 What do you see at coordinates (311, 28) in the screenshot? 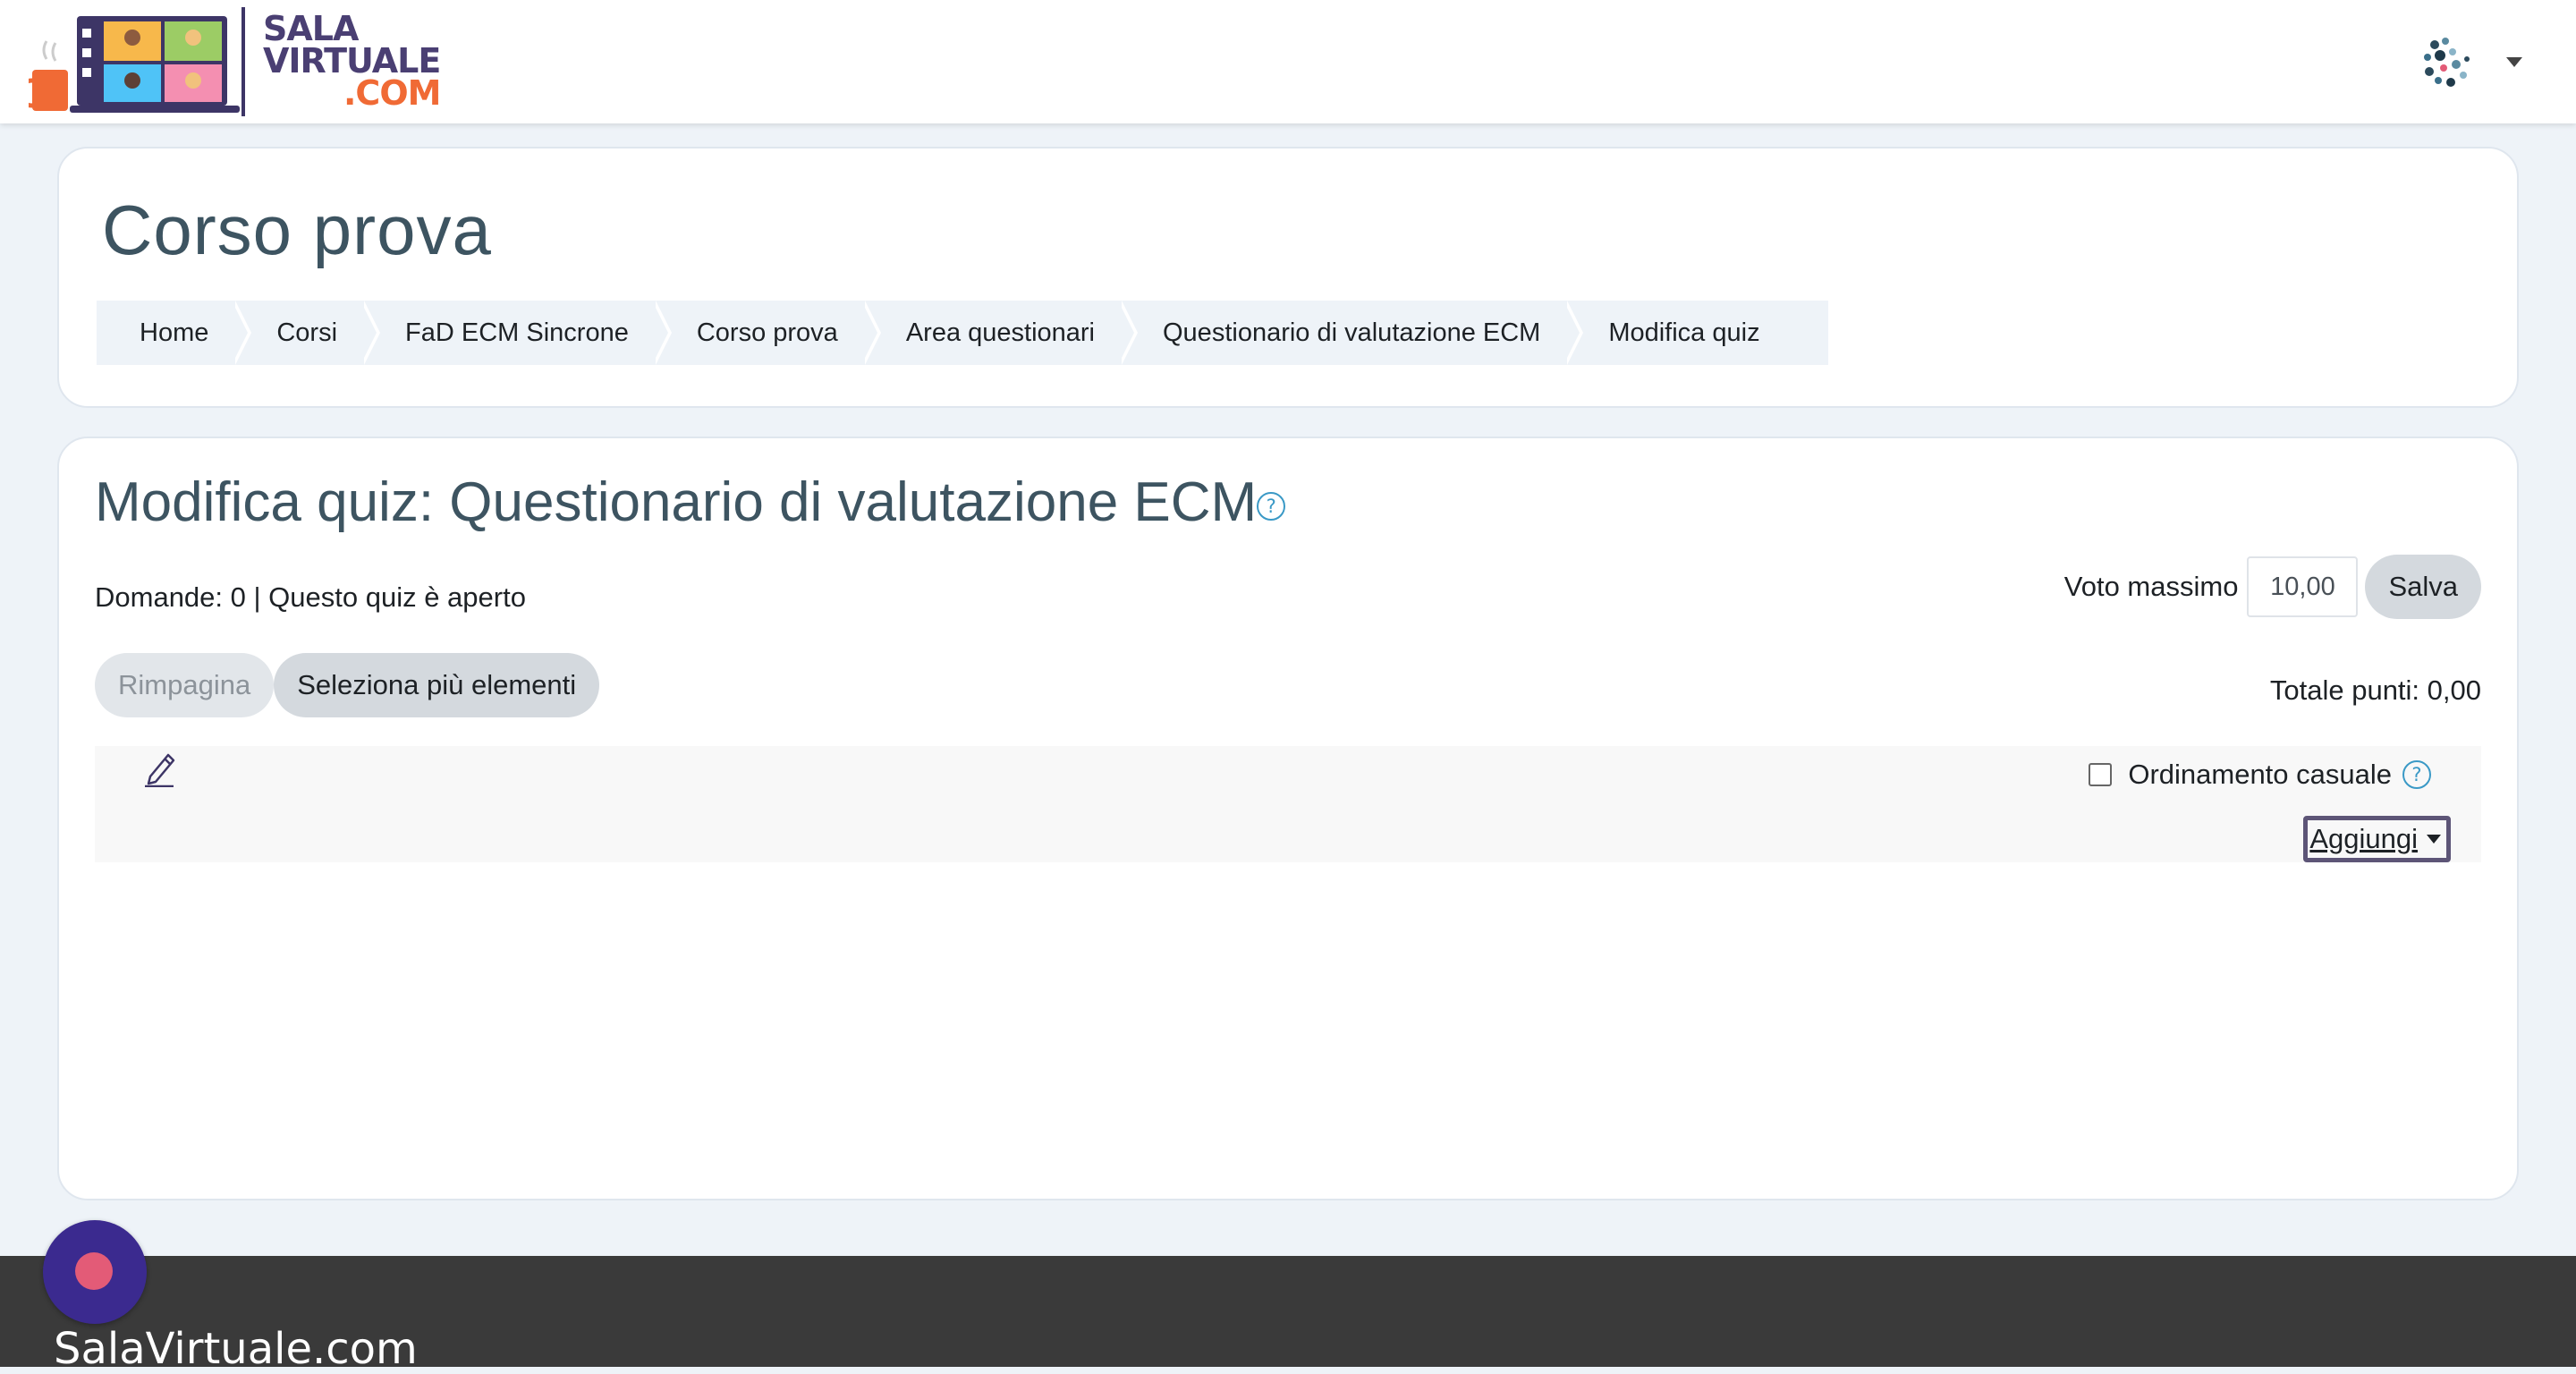
I see `brand-line-1: SALA` at bounding box center [311, 28].